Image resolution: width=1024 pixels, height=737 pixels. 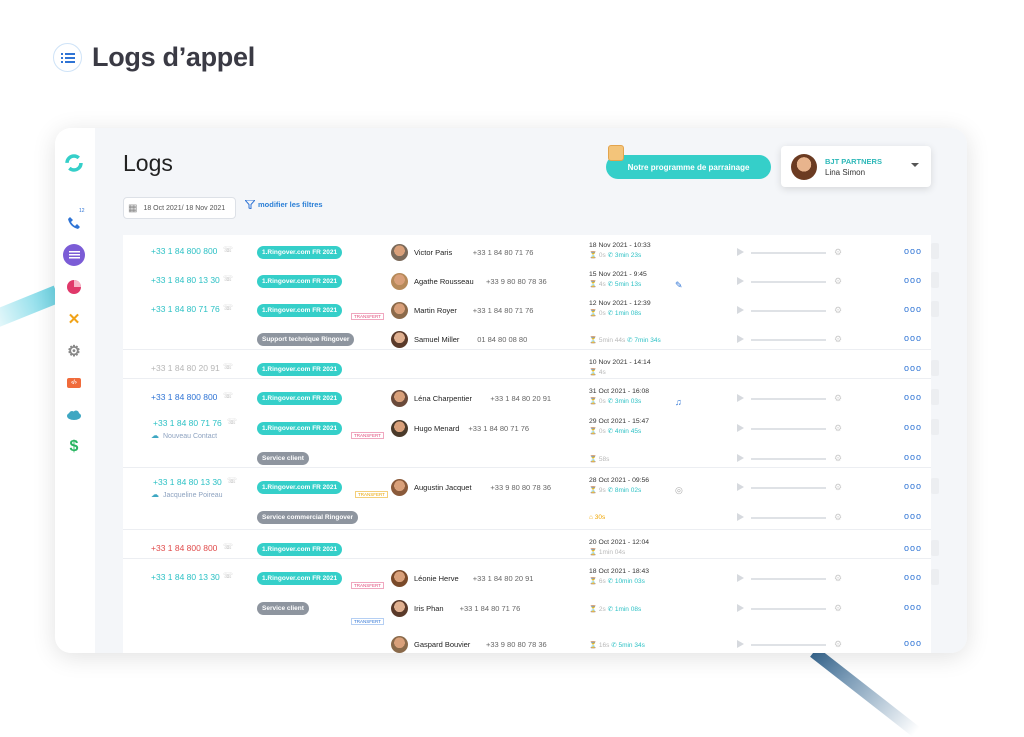 I want to click on contact-name: Léna Charpentier, so click(x=443, y=398).